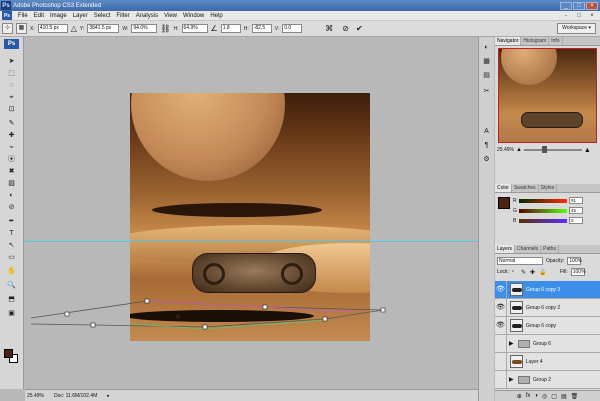 The height and width of the screenshot is (401, 600). What do you see at coordinates (533, 272) in the screenshot?
I see `lock-position-icon: ✚` at bounding box center [533, 272].